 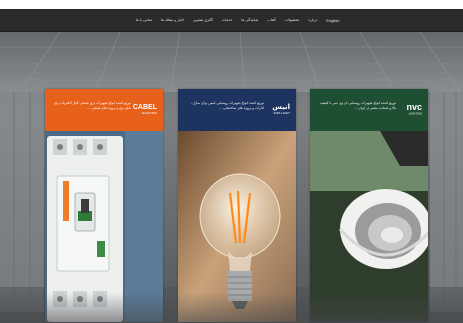 What do you see at coordinates (227, 20) in the screenshot?
I see `nav-item-services: خدمات` at bounding box center [227, 20].